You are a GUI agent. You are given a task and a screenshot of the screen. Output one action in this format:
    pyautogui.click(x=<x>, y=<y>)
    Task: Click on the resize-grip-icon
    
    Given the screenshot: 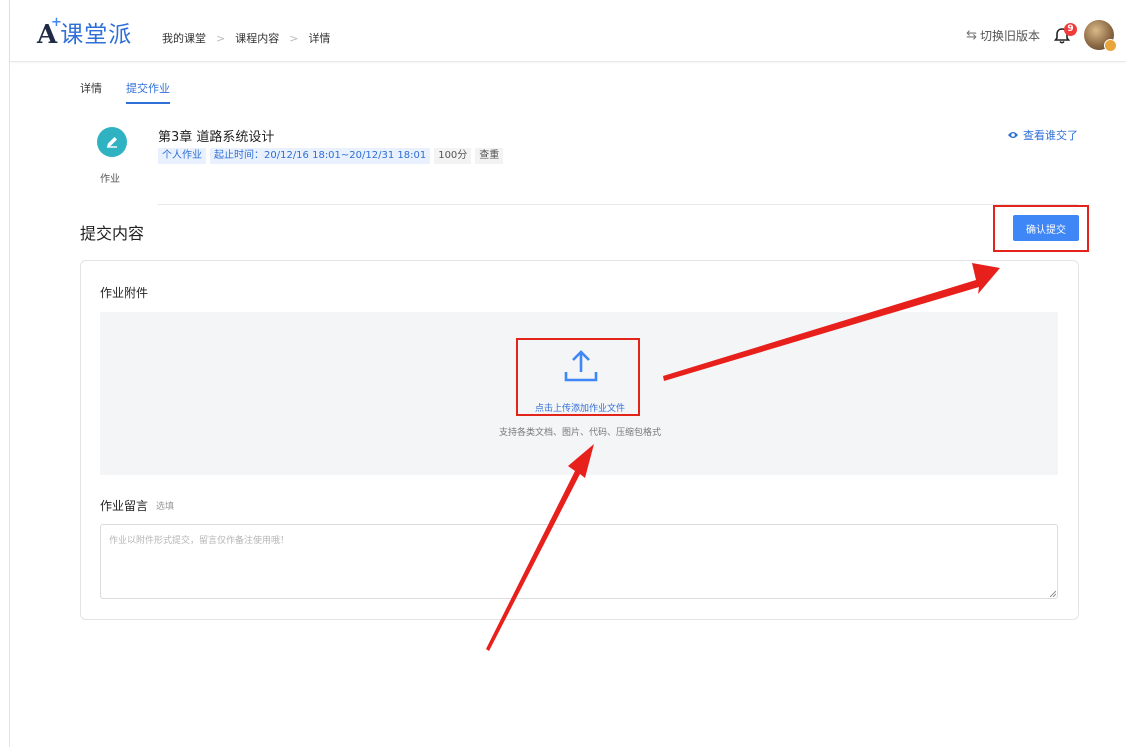 What is the action you would take?
    pyautogui.click(x=1052, y=593)
    